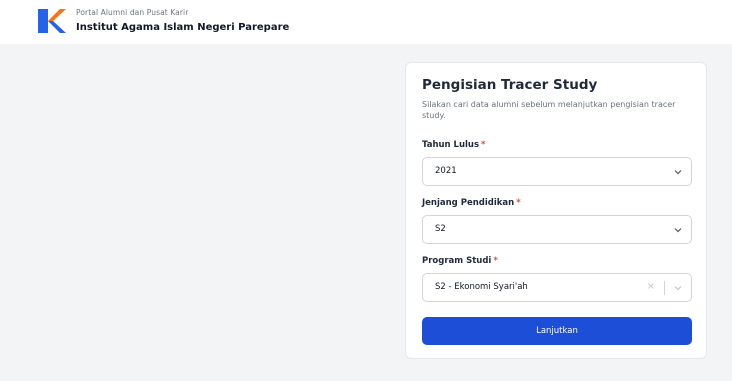 This screenshot has height=381, width=732. Describe the element at coordinates (132, 12) in the screenshot. I see `brand-subtitle: Portal Alumni dan Pusat Karir` at that location.